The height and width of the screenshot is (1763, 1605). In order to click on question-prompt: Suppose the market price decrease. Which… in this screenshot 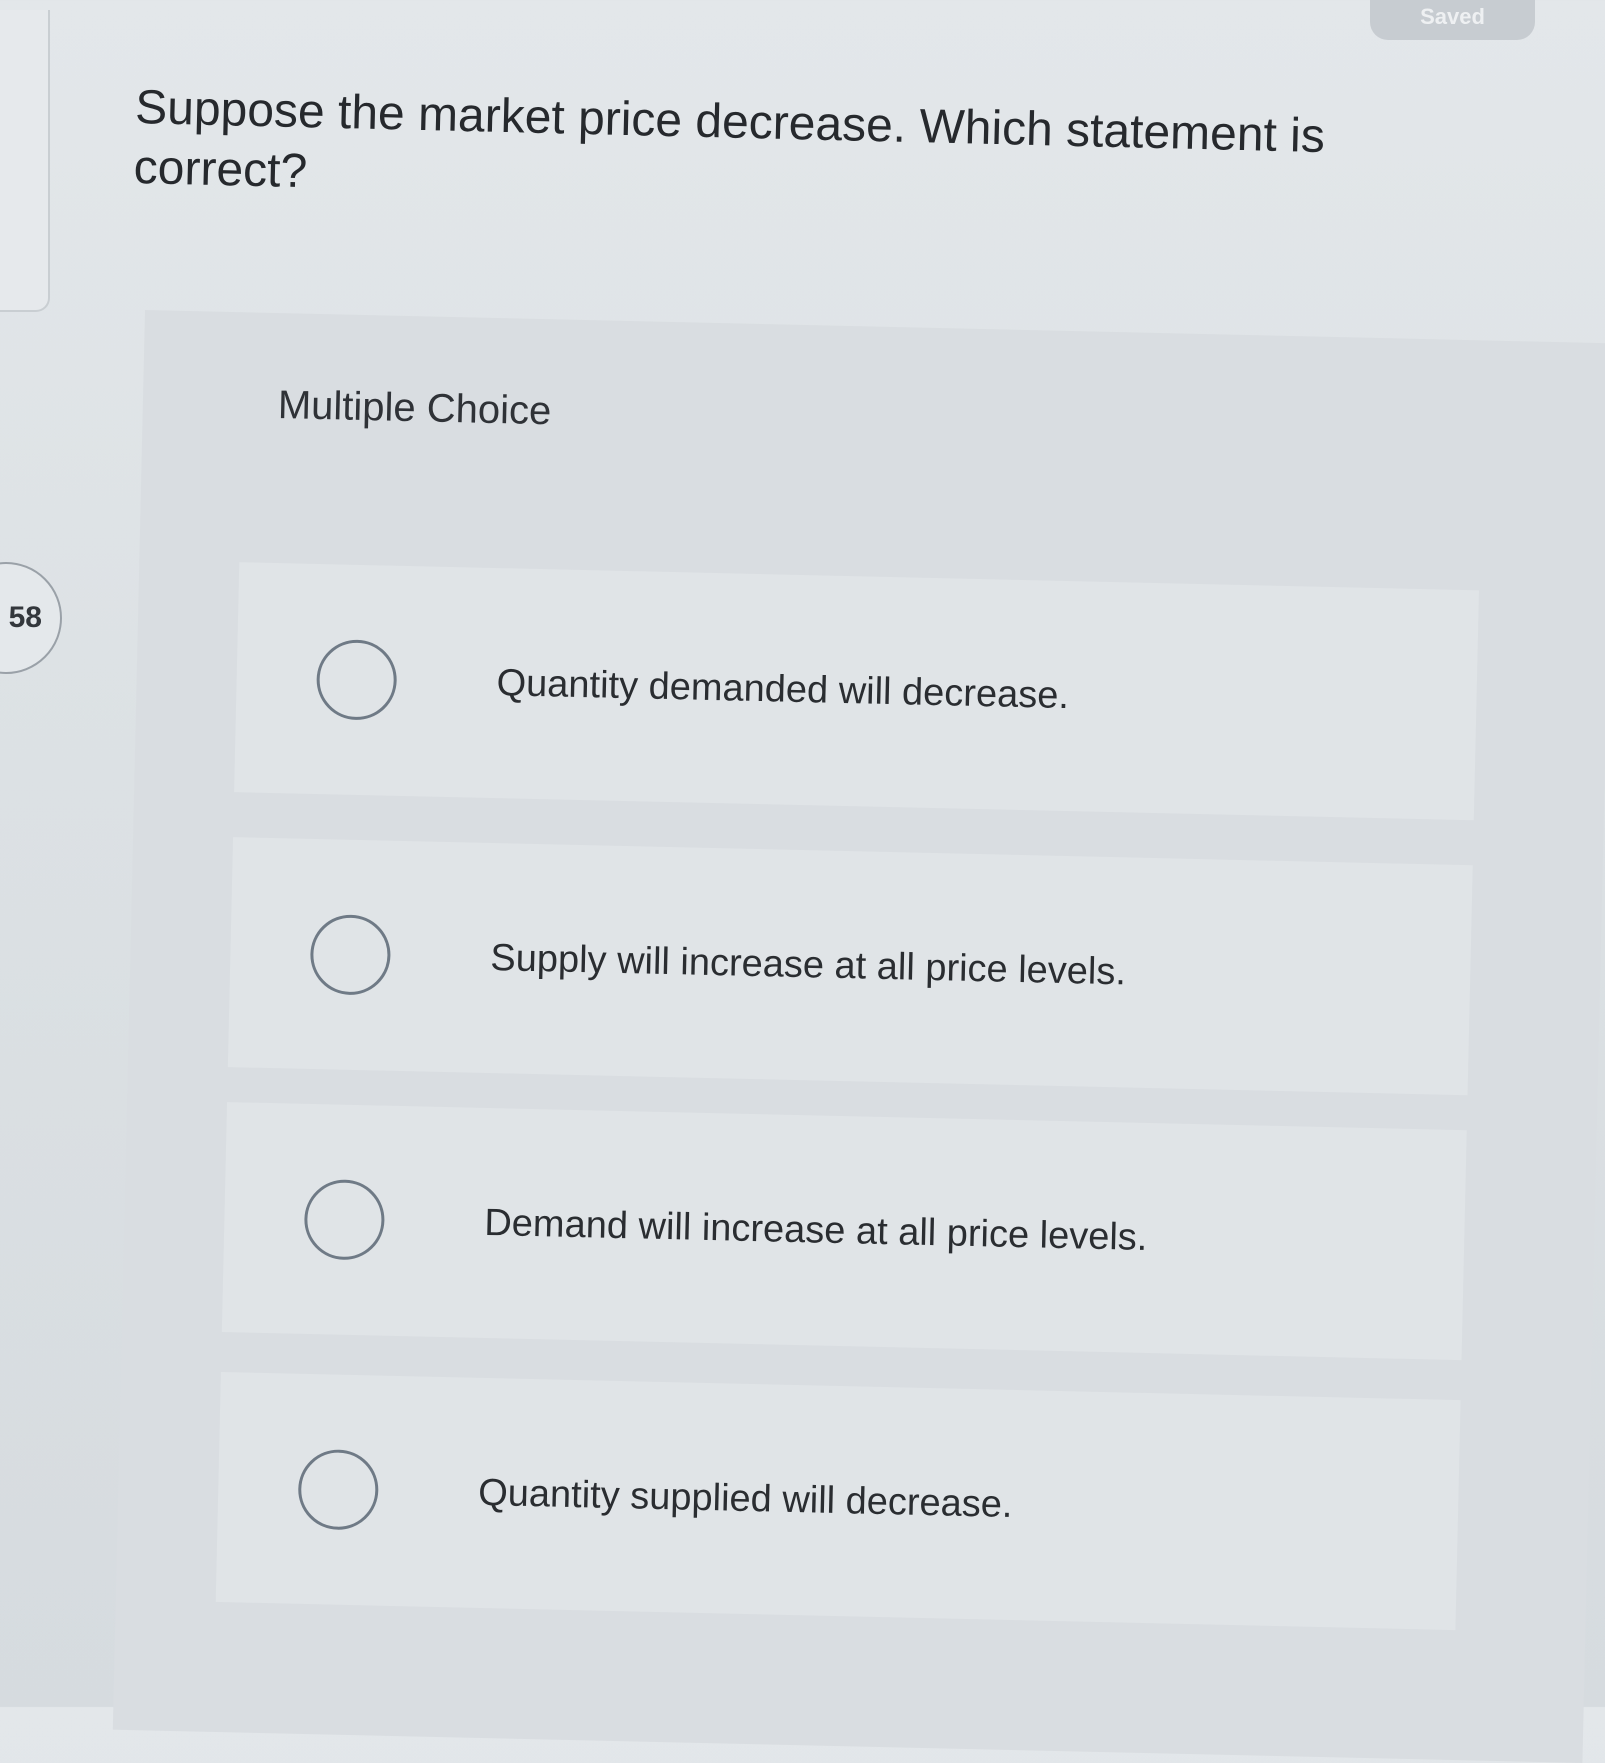, I will do `click(729, 139)`.